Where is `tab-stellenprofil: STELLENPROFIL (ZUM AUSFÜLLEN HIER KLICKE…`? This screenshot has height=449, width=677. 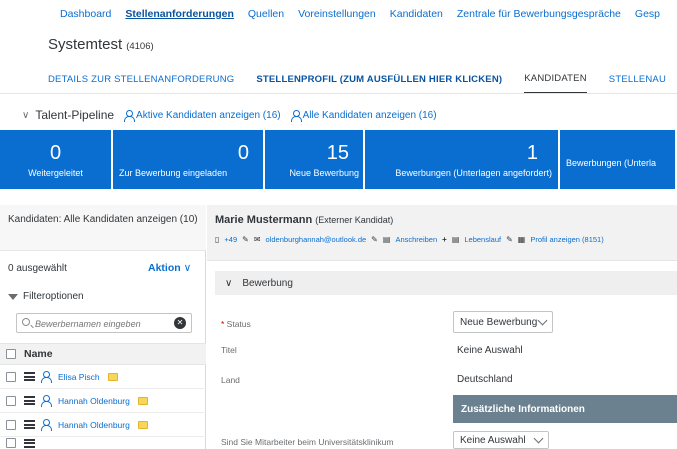 tab-stellenprofil: STELLENPROFIL (ZUM AUSFÜLLEN HIER KLICKE… is located at coordinates (379, 79).